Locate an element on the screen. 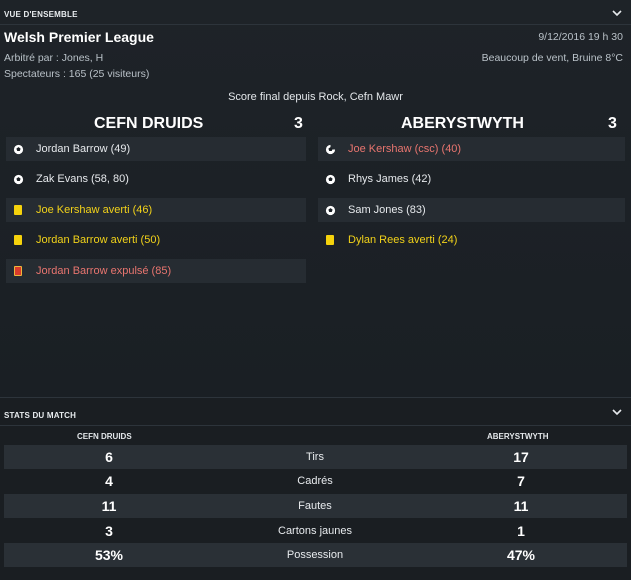  event-text: Sam Jones (83) is located at coordinates (387, 210).